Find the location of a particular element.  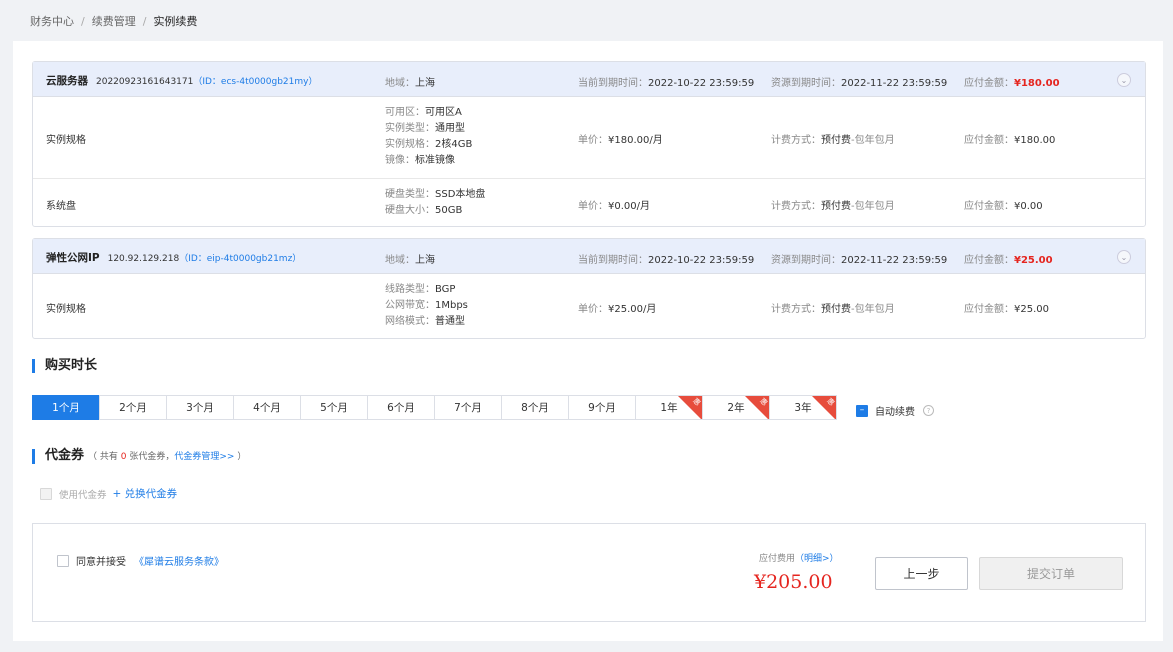

spec-item: 实例规格：2核4GB is located at coordinates (428, 145).